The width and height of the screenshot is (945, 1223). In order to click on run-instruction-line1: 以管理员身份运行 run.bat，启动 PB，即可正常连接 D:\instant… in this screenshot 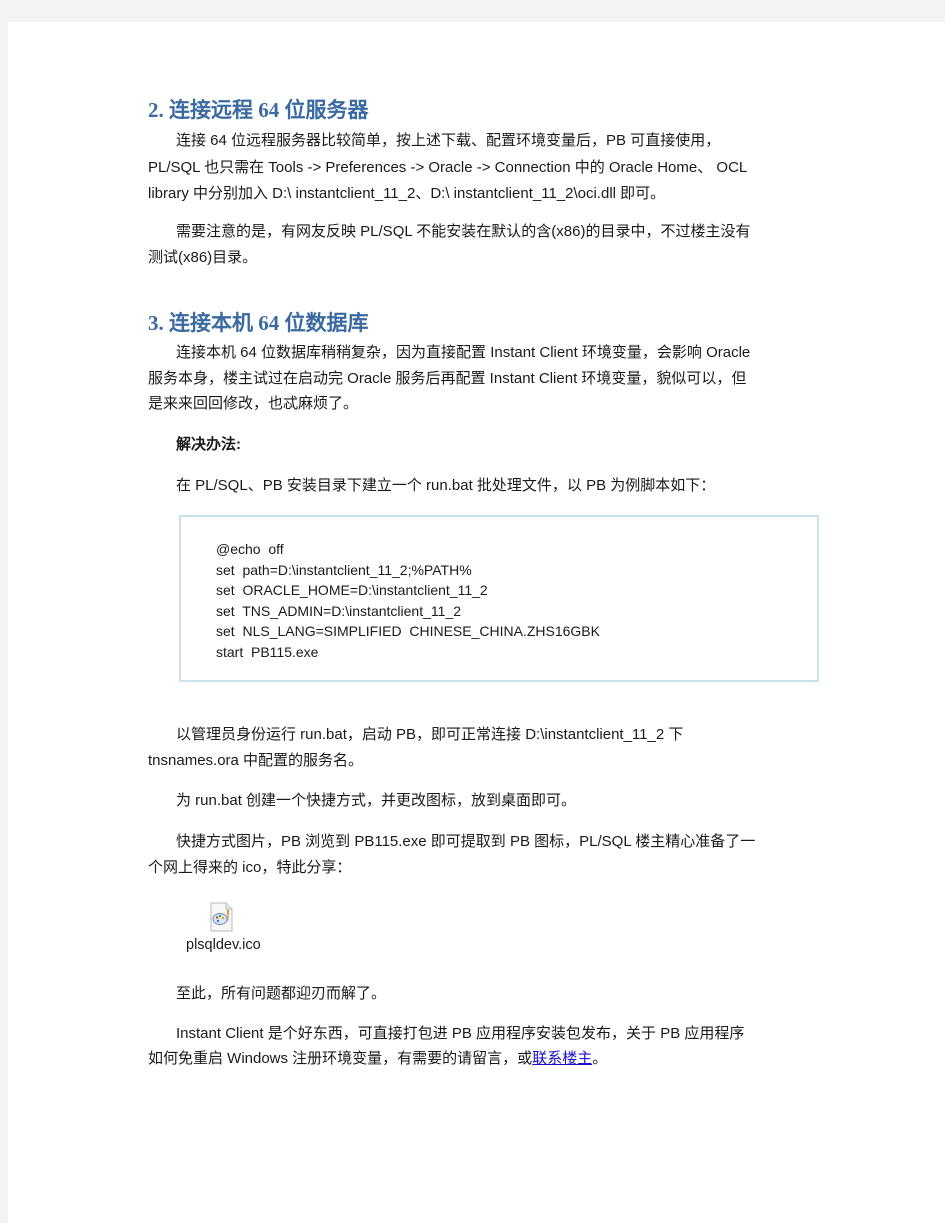, I will do `click(430, 734)`.